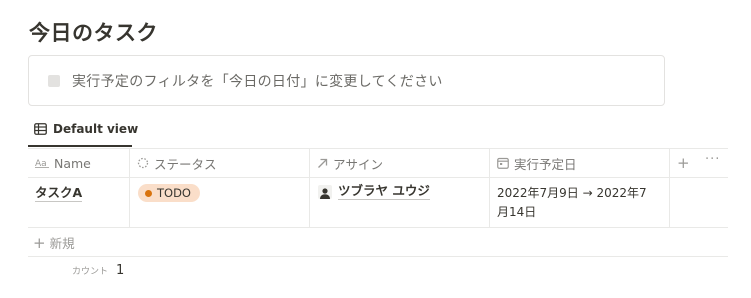 The image size is (751, 298). What do you see at coordinates (384, 191) in the screenshot?
I see `assignee-name: ツブラヤ ユウジ` at bounding box center [384, 191].